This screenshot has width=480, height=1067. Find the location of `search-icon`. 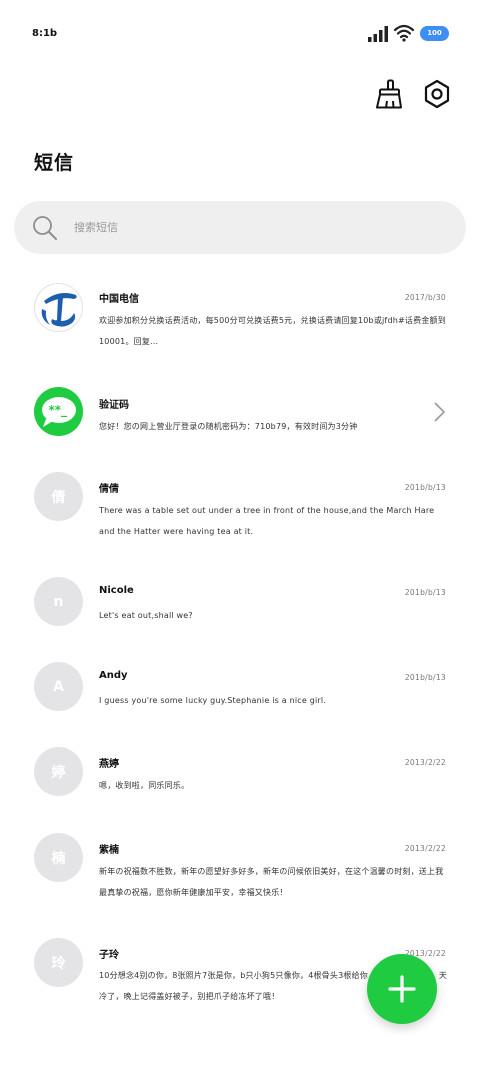

search-icon is located at coordinates (45, 228).